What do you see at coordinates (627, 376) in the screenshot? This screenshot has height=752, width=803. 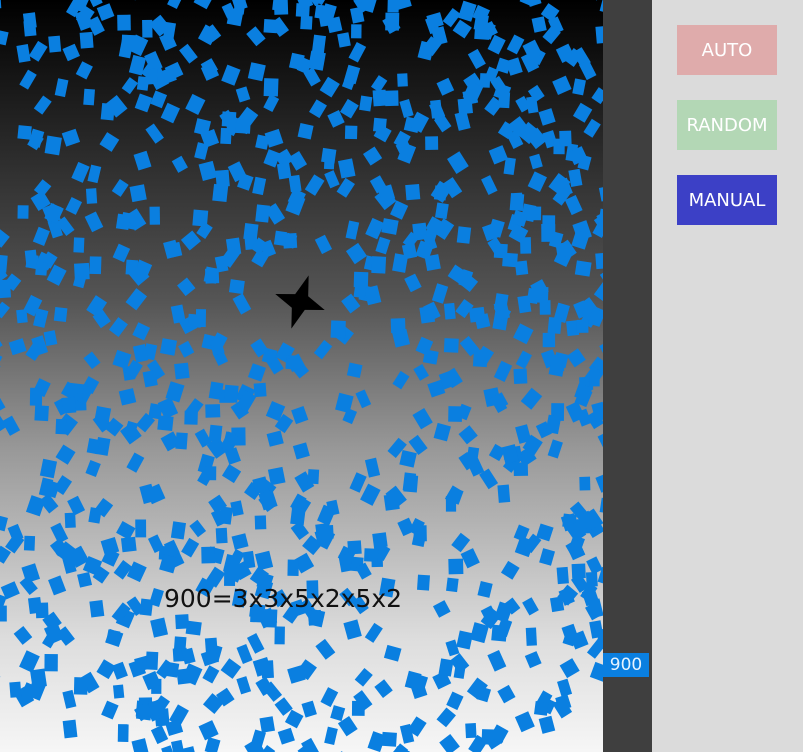 I see `value-scrollbar` at bounding box center [627, 376].